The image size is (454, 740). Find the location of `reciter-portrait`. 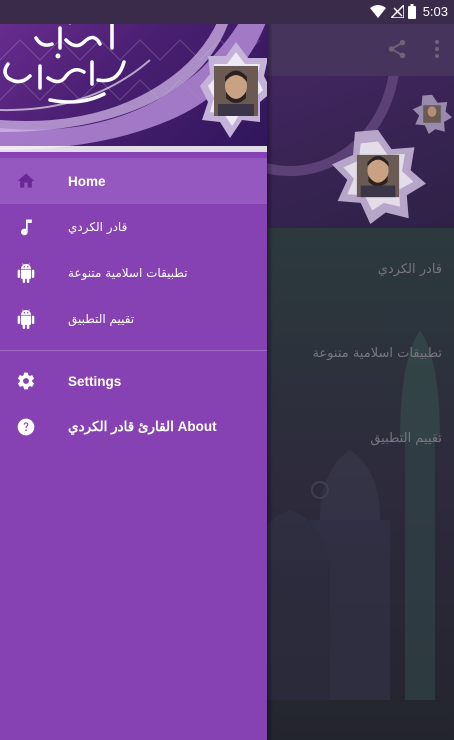

reciter-portrait is located at coordinates (233, 90).